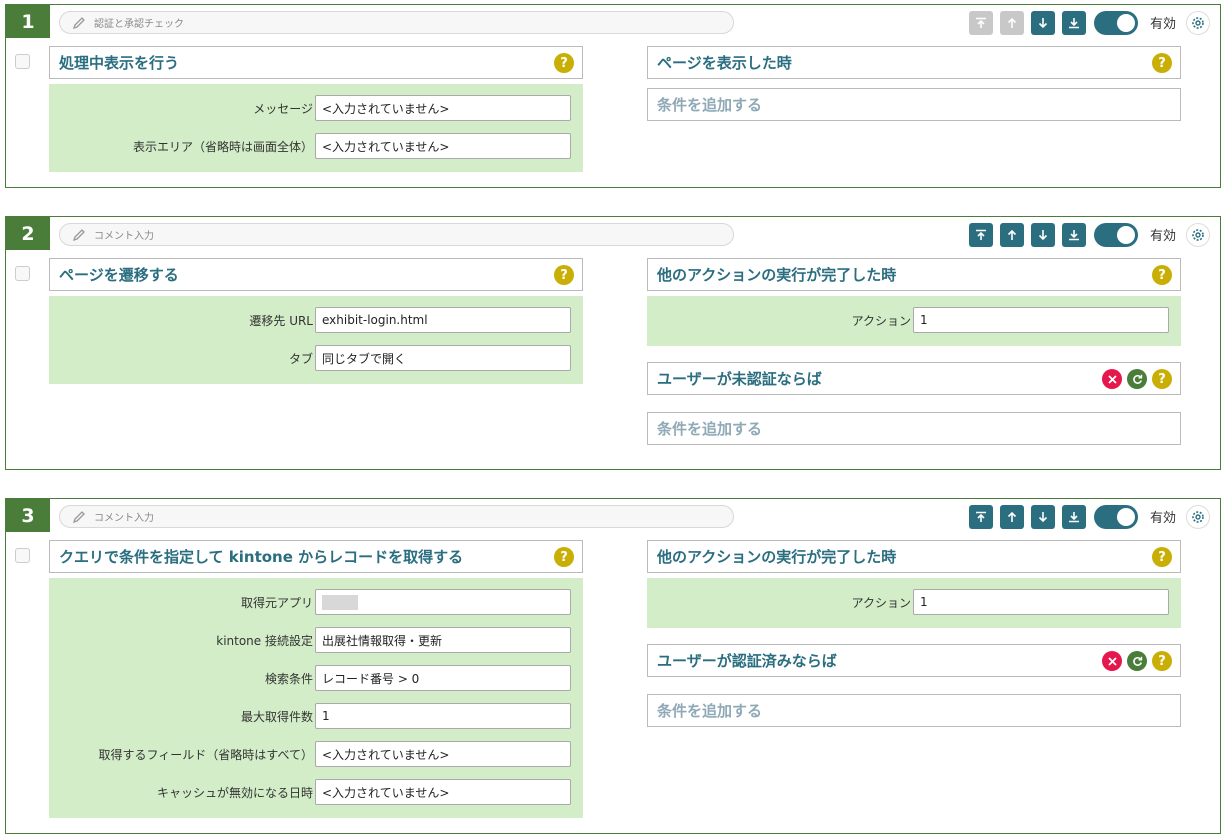  What do you see at coordinates (283, 109) in the screenshot?
I see `param-label: メッセージ` at bounding box center [283, 109].